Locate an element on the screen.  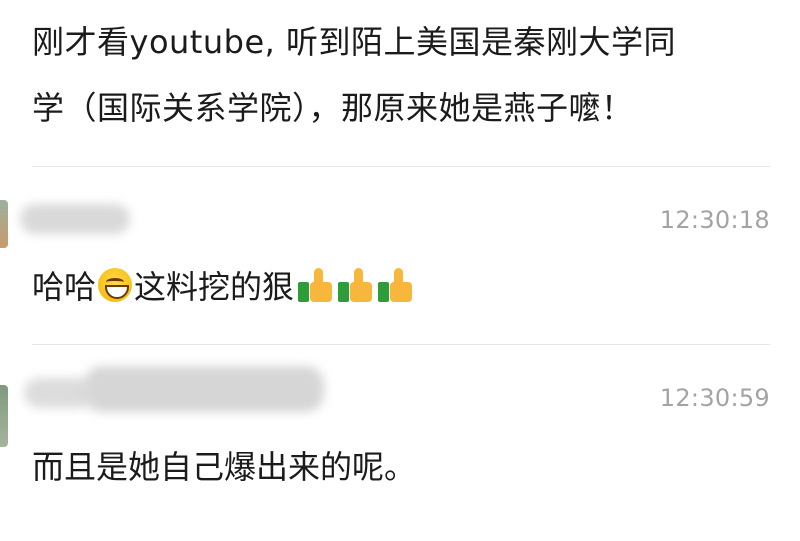
comment-text-part: 哈哈 is located at coordinates (64, 287).